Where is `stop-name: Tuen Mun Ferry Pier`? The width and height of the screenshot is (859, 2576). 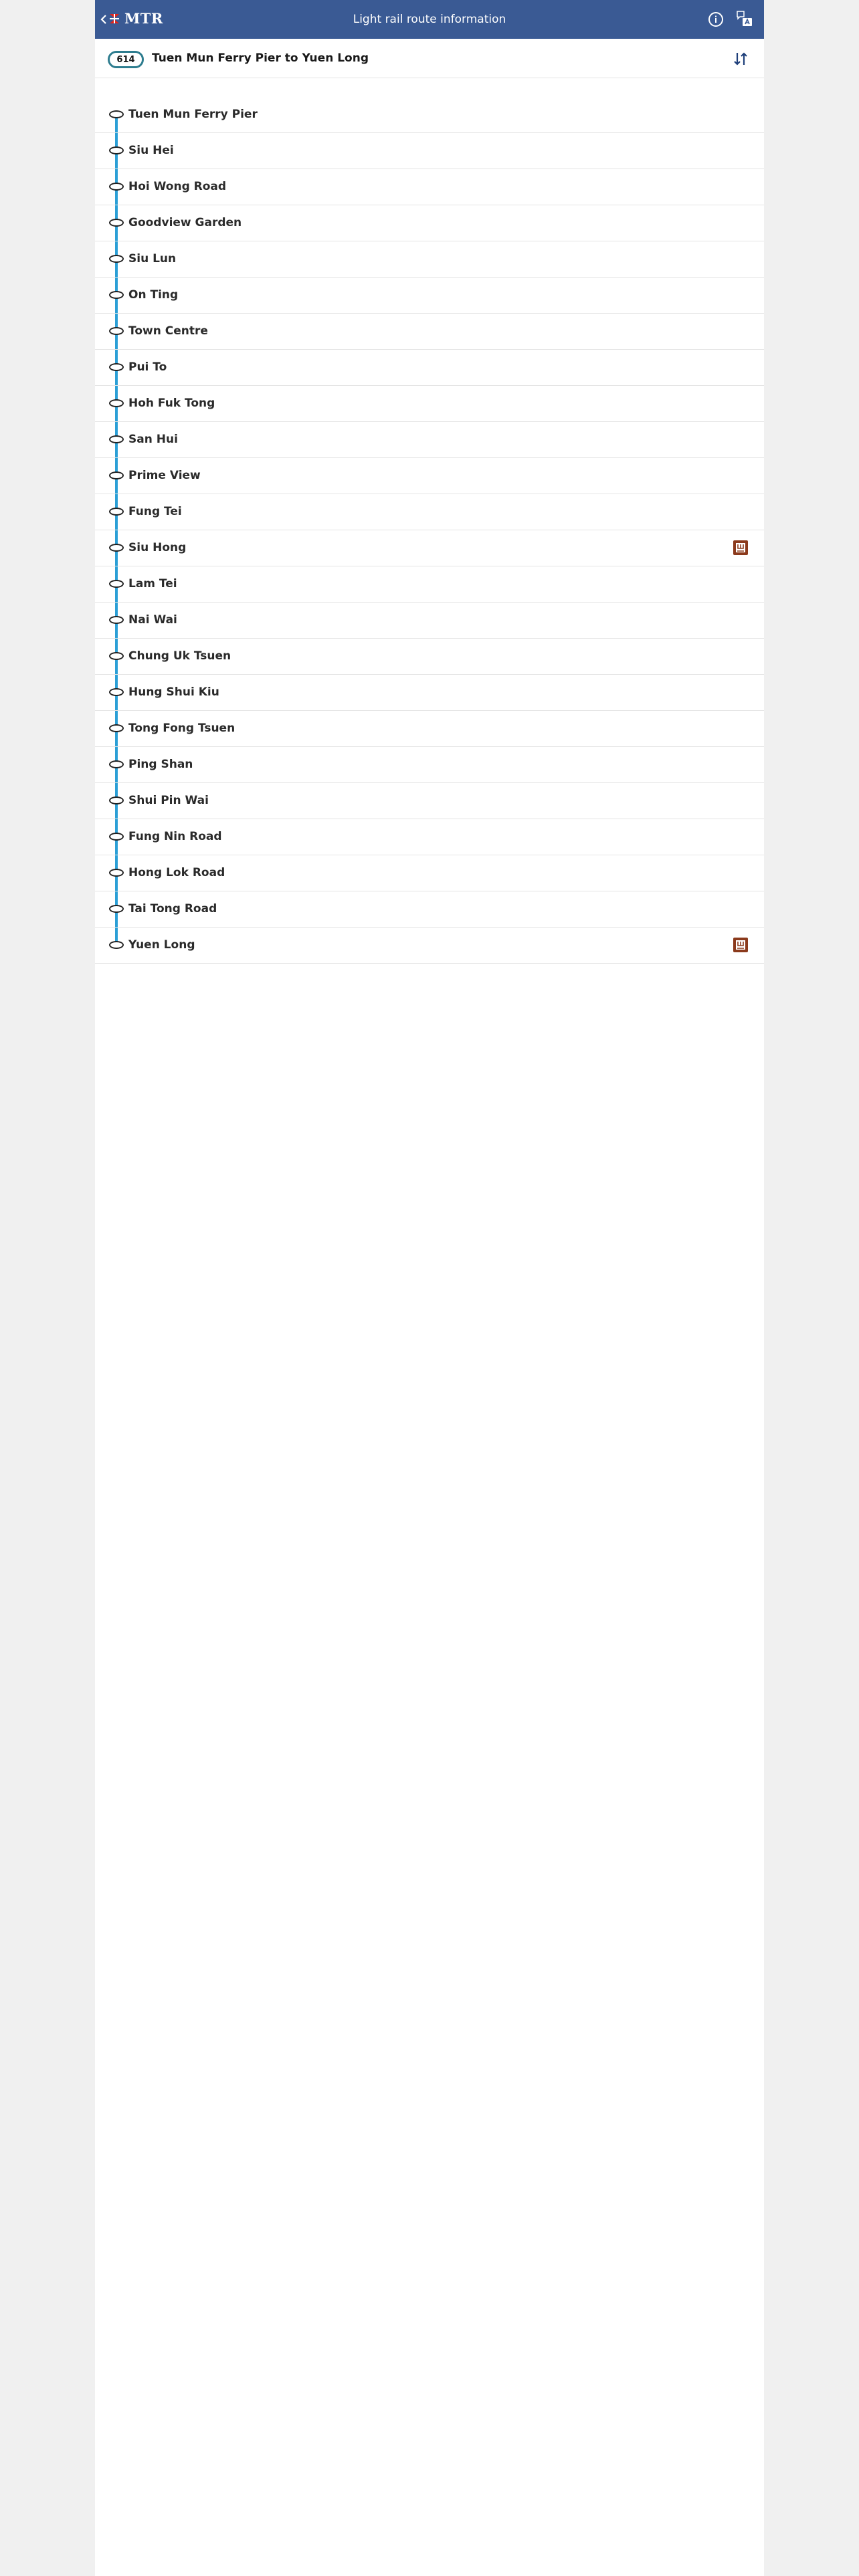
stop-name: Tuen Mun Ferry Pier is located at coordinates (193, 115).